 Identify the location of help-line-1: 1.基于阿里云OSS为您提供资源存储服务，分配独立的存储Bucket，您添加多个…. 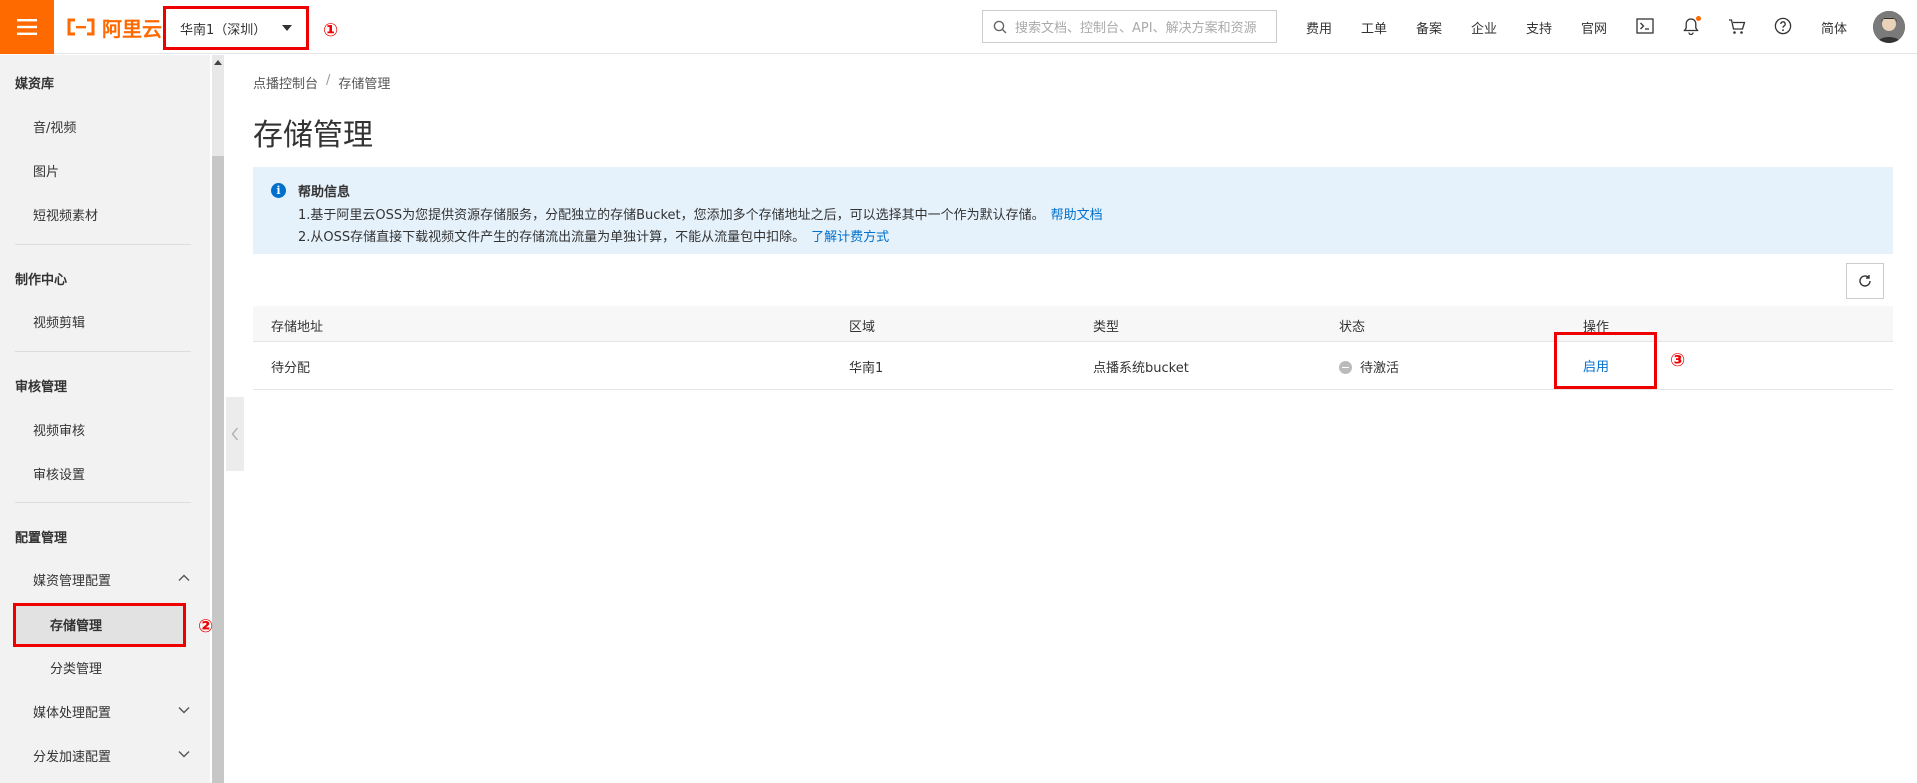
(700, 213).